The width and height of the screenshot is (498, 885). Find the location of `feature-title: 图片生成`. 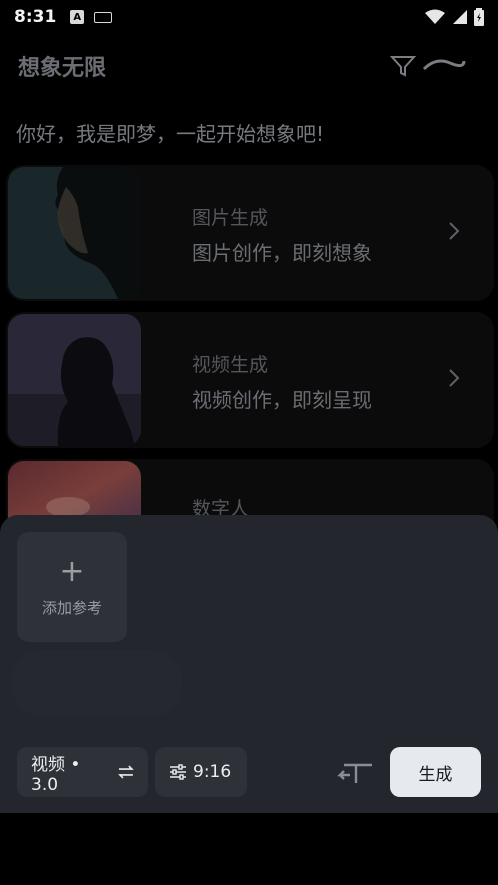

feature-title: 图片生成 is located at coordinates (230, 218).